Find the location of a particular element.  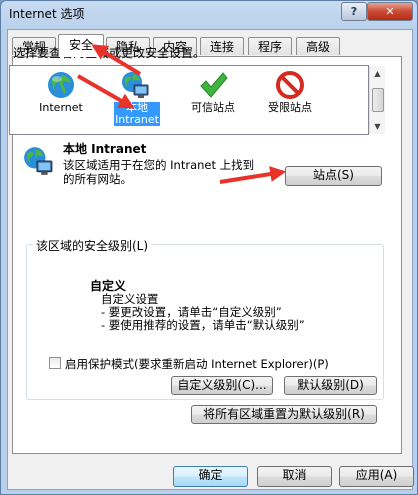

tab-programs: 程序 is located at coordinates (270, 46).